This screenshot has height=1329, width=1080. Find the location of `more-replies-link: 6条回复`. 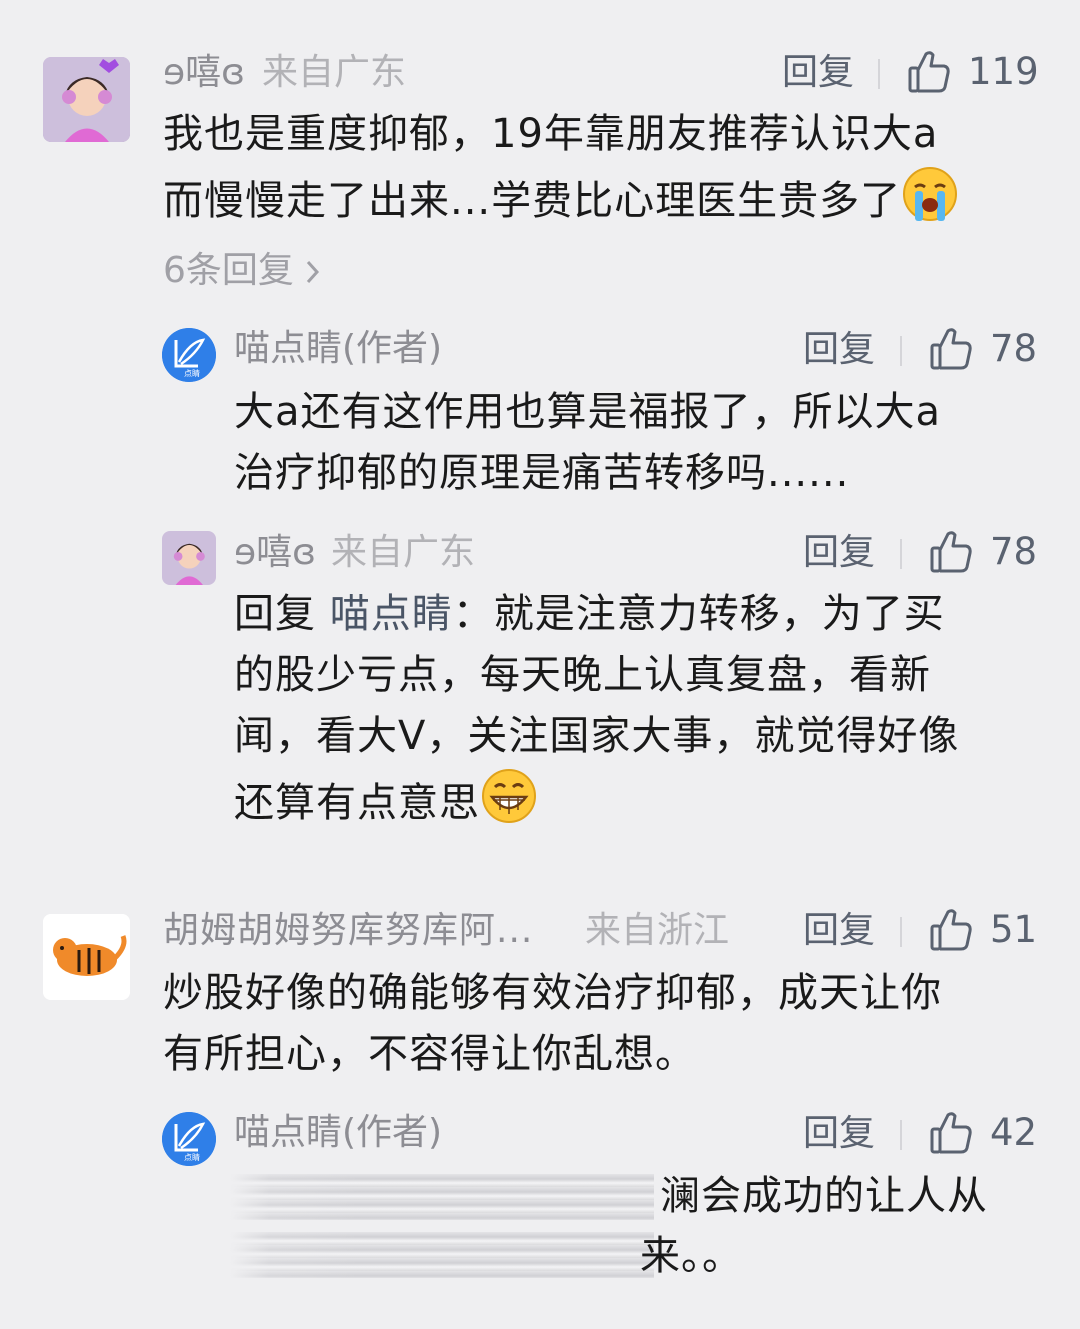

more-replies-link: 6条回复 is located at coordinates (242, 271).